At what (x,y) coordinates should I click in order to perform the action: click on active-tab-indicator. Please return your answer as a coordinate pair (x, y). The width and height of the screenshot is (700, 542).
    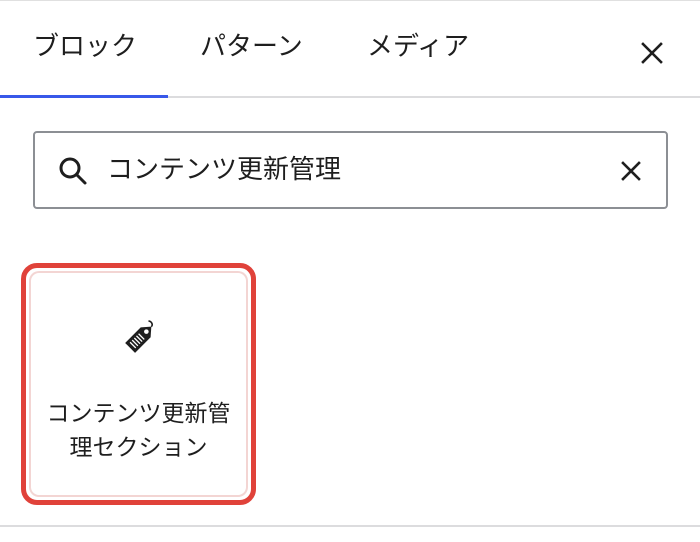
    Looking at the image, I should click on (84, 96).